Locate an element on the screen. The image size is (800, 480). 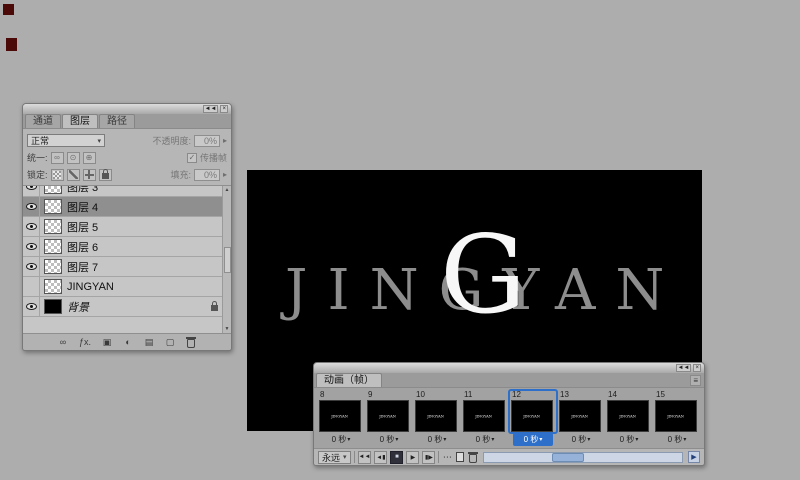
unify-style-button: ⊕ is located at coordinates (89, 157).